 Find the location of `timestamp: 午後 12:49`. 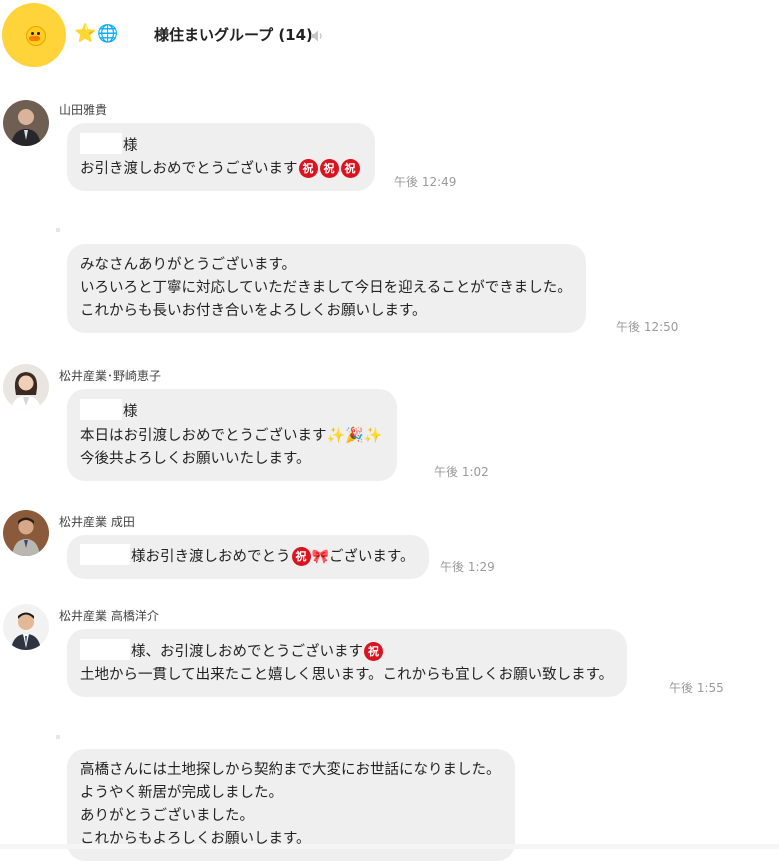

timestamp: 午後 12:49 is located at coordinates (425, 182).